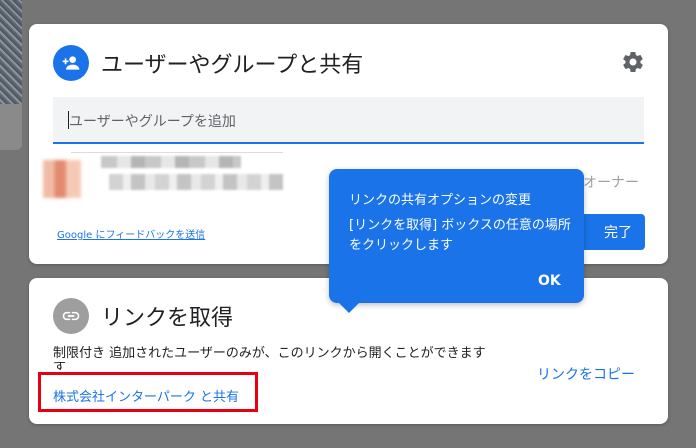  Describe the element at coordinates (171, 162) in the screenshot. I see `redacted-member-name` at that location.